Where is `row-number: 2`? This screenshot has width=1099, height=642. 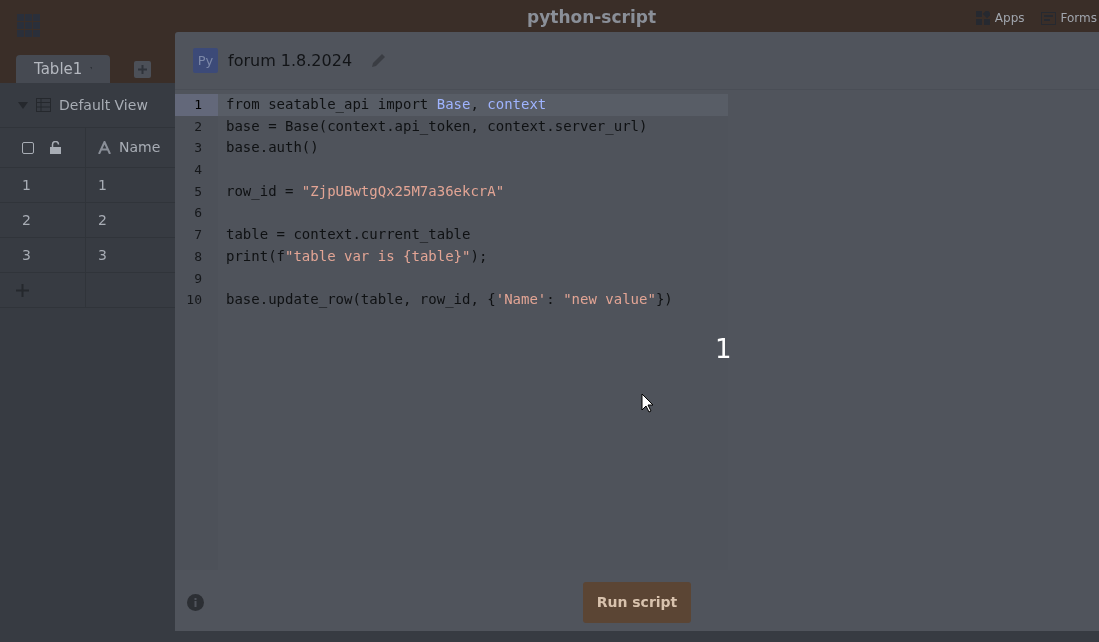 row-number: 2 is located at coordinates (26, 220).